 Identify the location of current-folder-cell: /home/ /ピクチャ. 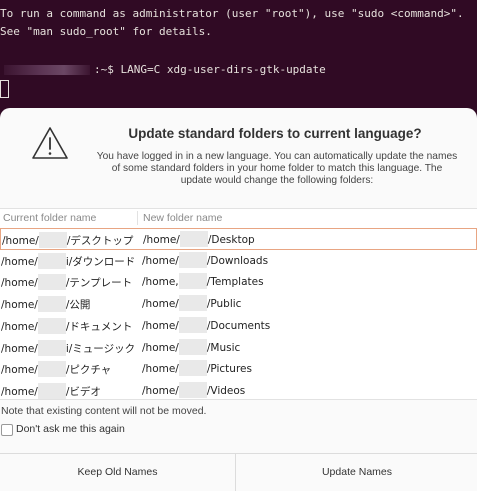
(56, 369).